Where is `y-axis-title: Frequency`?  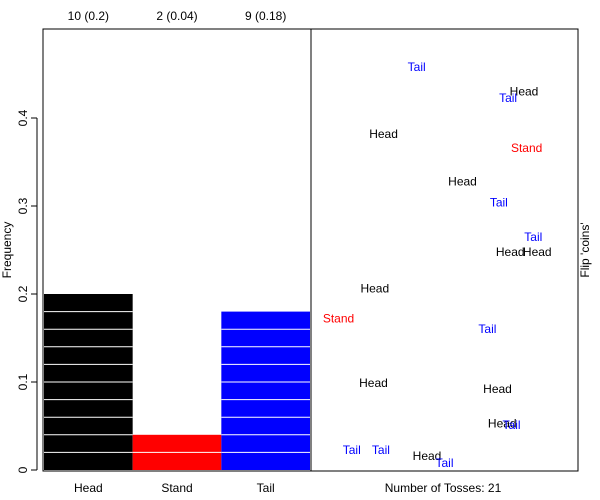
y-axis-title: Frequency is located at coordinates (7, 250).